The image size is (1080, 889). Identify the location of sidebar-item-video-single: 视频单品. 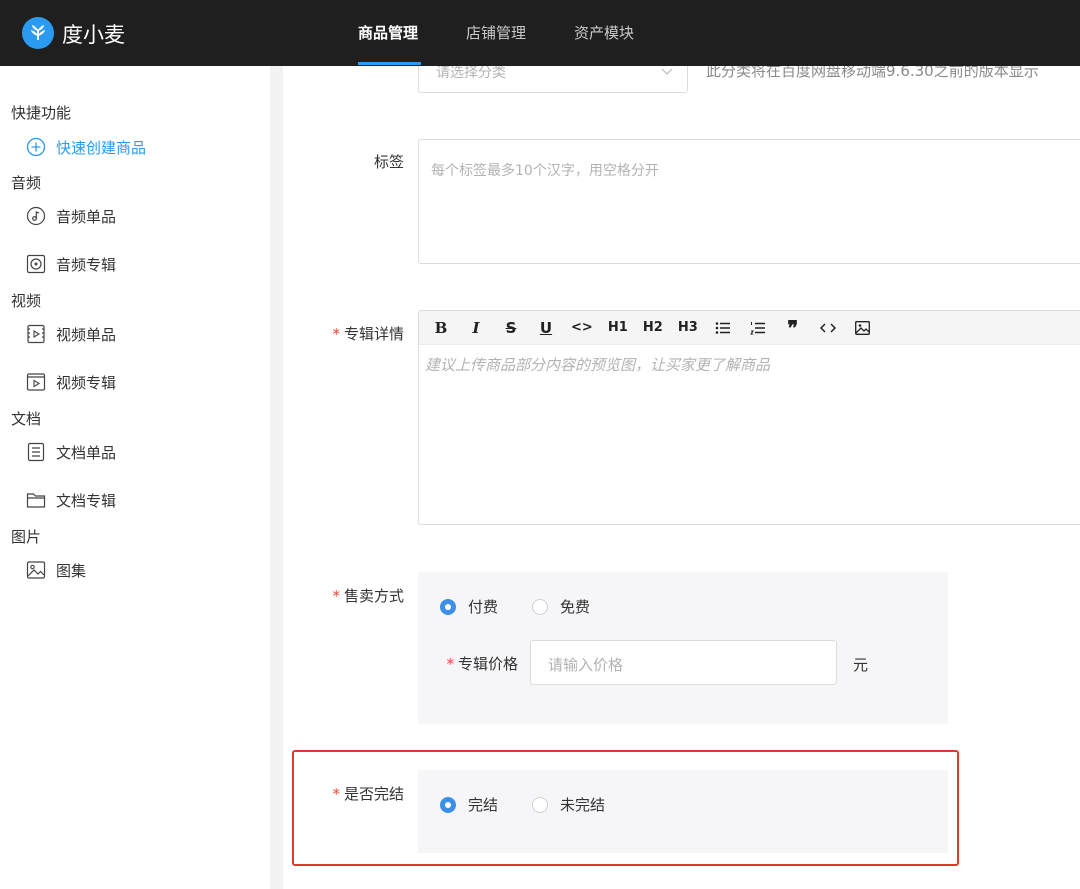
(70, 334).